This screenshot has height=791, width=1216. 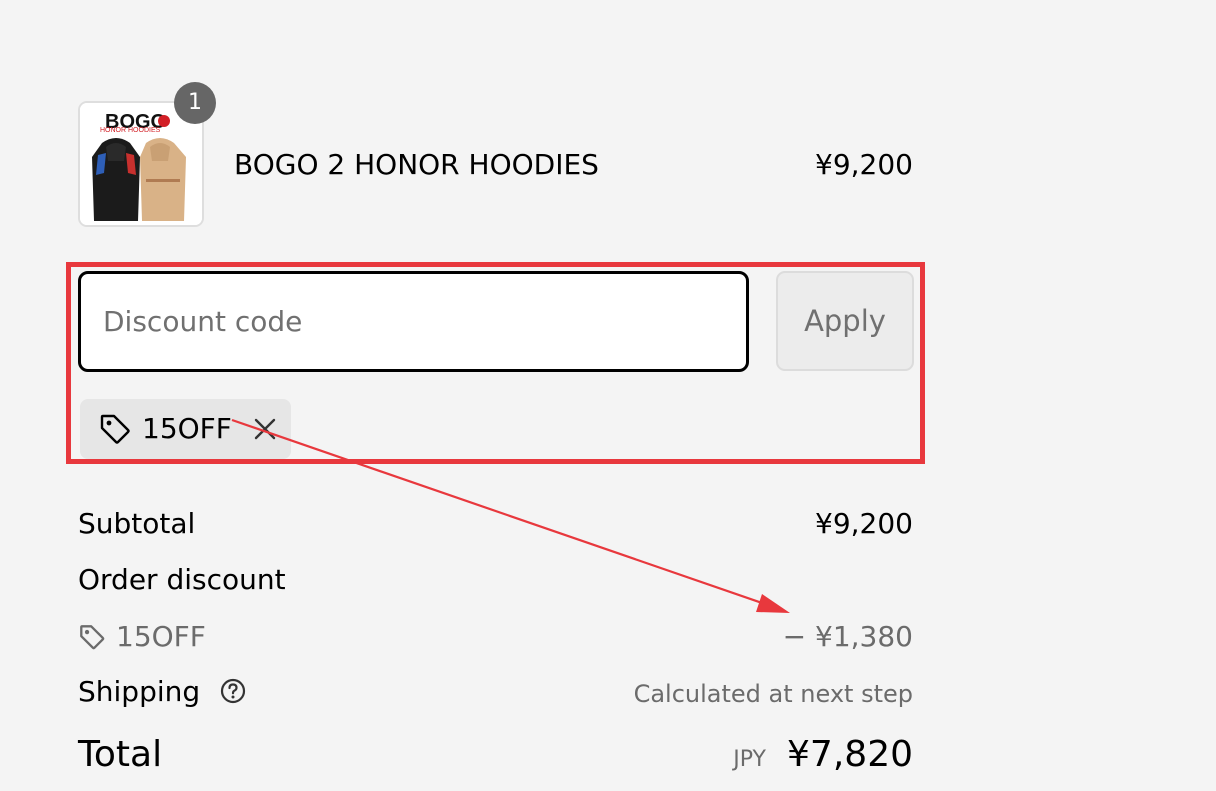 I want to click on order-discount-value: − ¥1,380, so click(x=847, y=636).